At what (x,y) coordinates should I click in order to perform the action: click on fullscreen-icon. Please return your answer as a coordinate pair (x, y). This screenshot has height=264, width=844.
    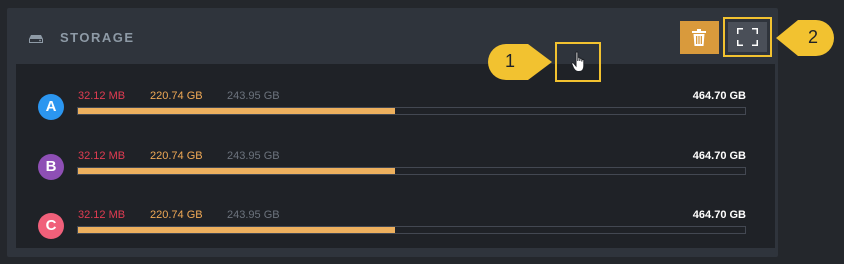
    Looking at the image, I should click on (747, 37).